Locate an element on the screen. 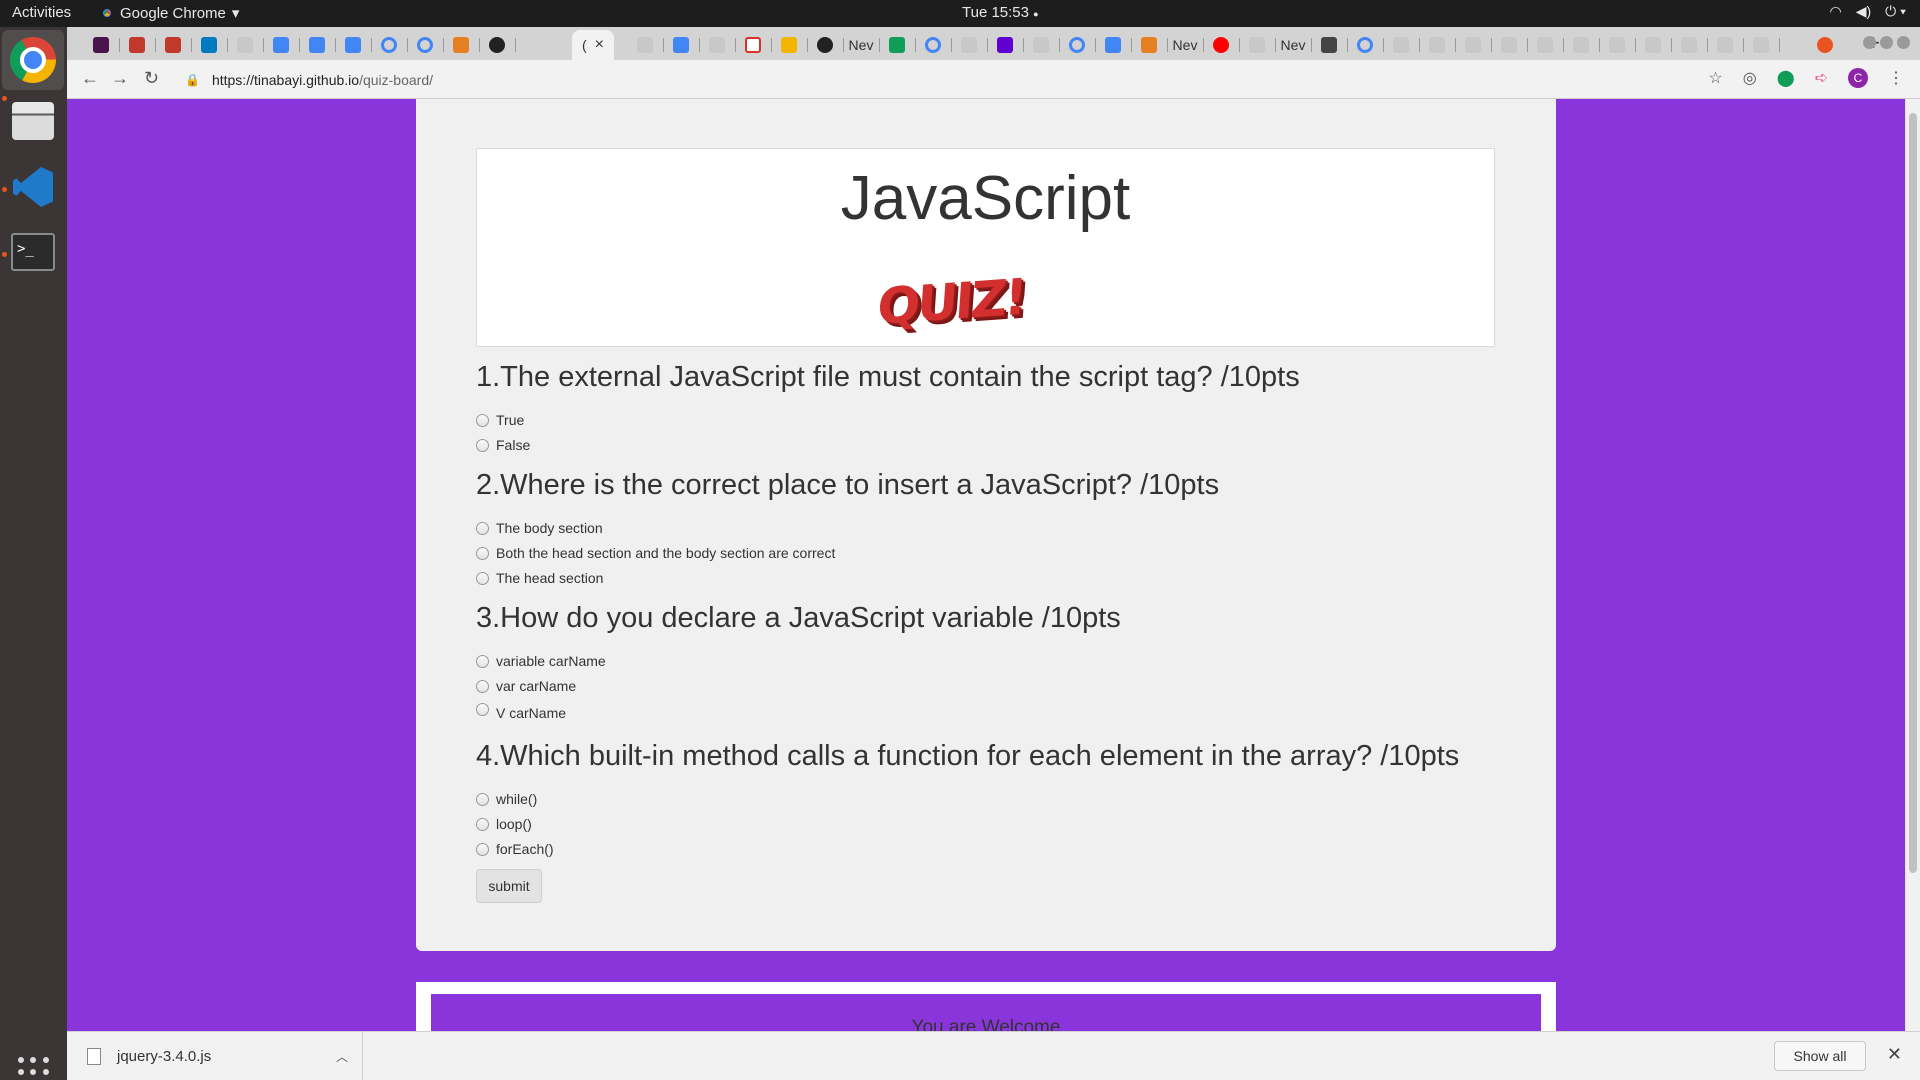 This screenshot has width=1920, height=1080. extension-icon: ⬤ is located at coordinates (1786, 78).